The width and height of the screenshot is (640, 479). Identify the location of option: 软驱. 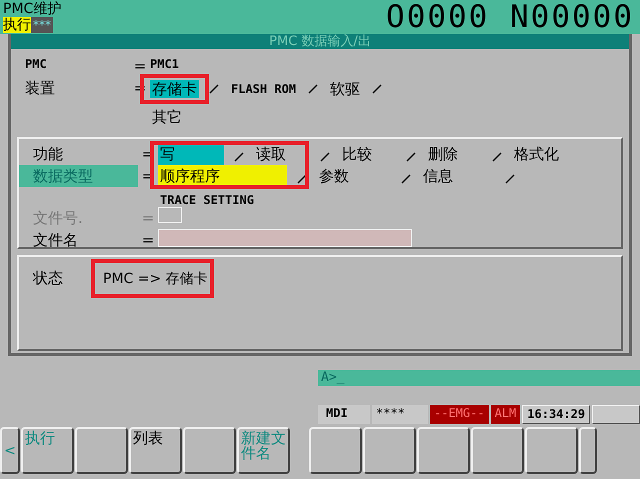
(345, 89).